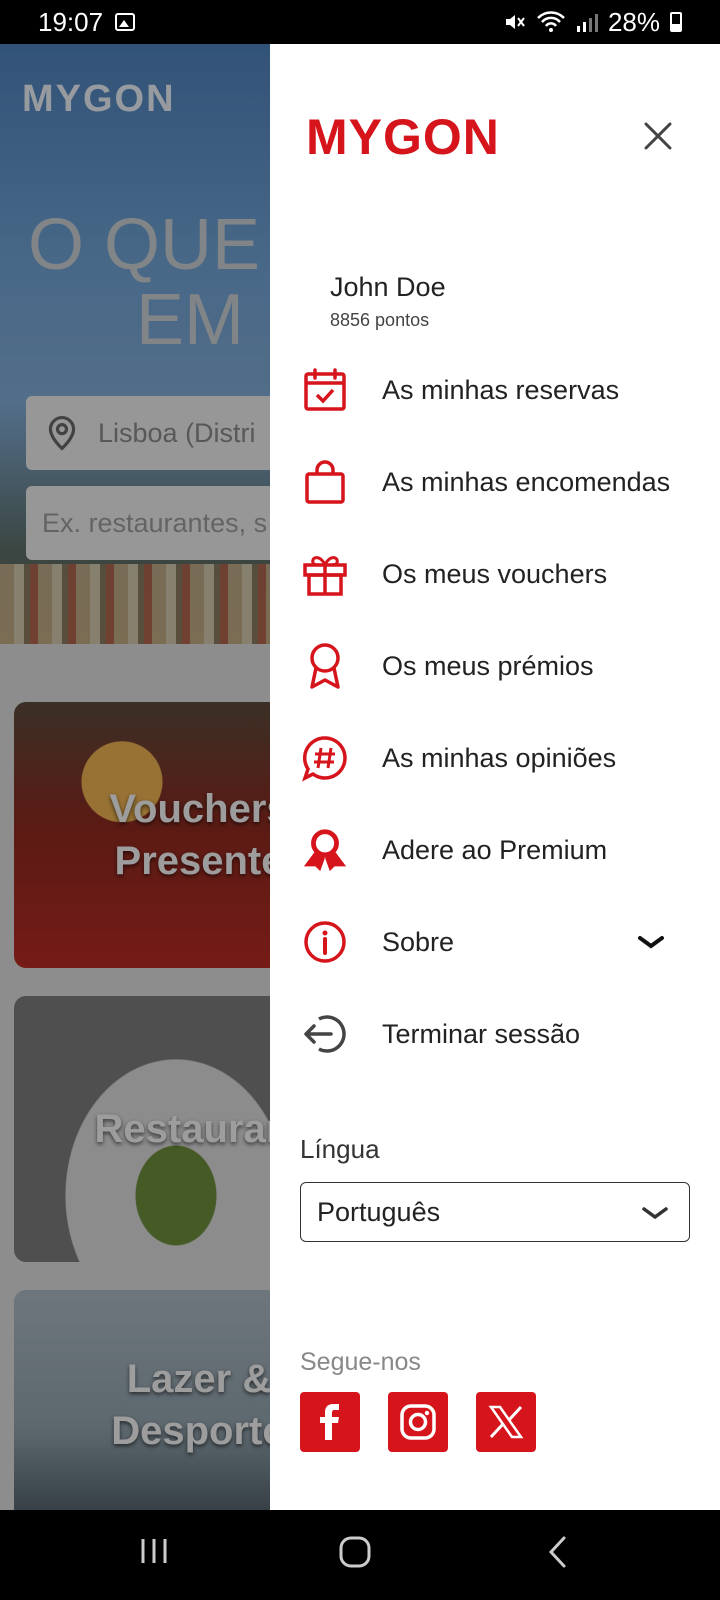 The image size is (720, 1600). I want to click on menu-item-orders: As minhas encomendas, so click(495, 482).